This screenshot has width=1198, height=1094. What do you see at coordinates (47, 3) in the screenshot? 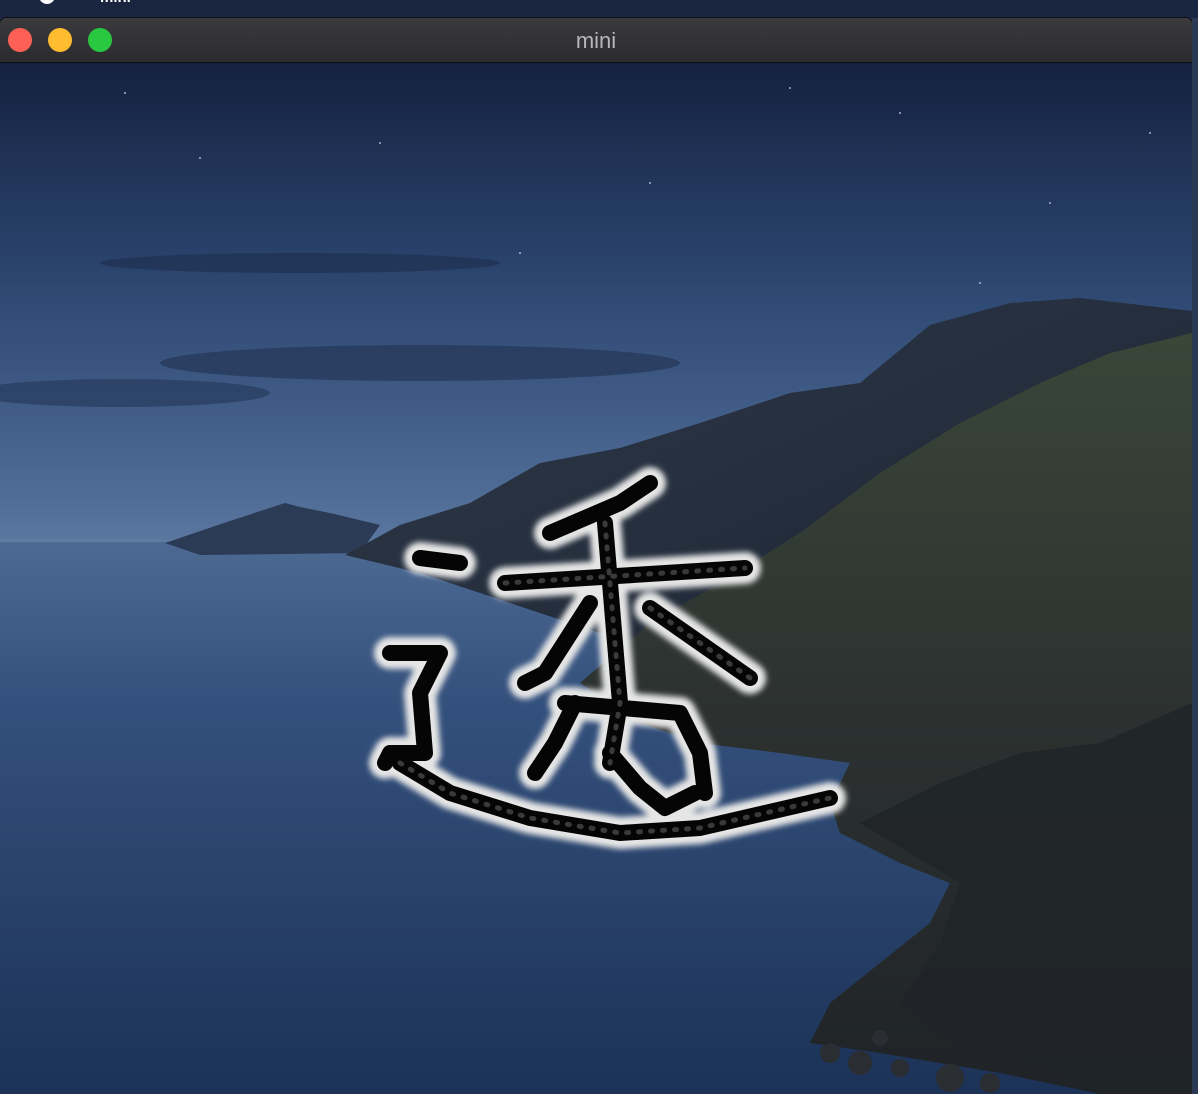
I see `apple-icon` at bounding box center [47, 3].